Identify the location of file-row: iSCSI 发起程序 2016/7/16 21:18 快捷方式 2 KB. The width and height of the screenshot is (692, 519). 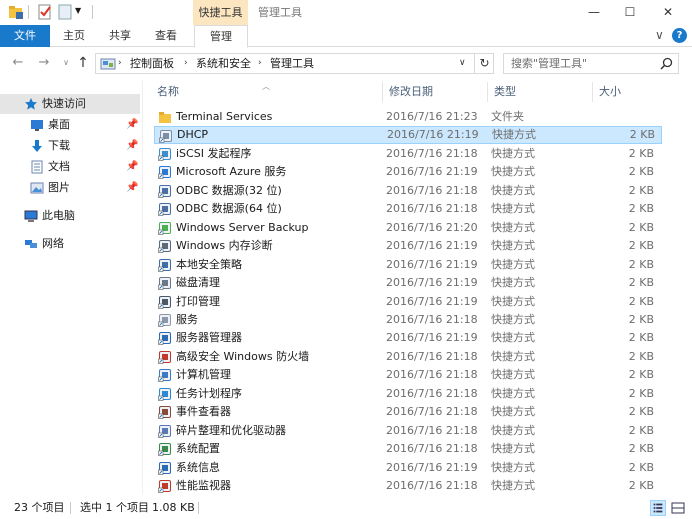
(408, 154).